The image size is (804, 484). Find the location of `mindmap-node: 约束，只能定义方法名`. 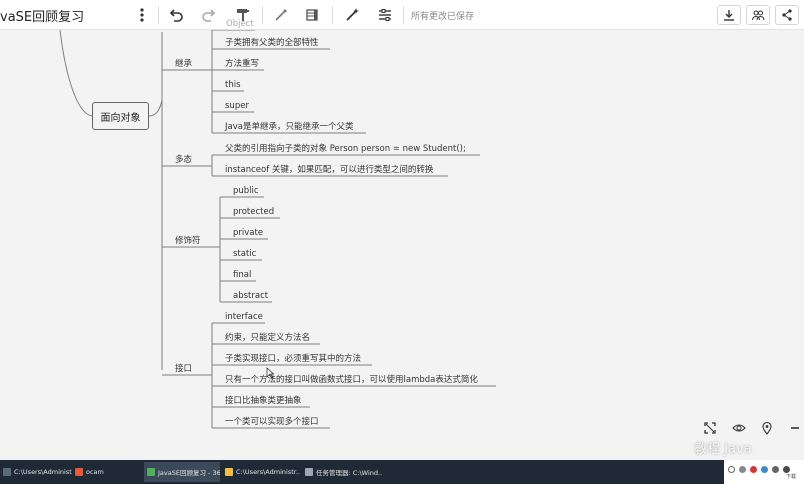

mindmap-node: 约束，只能定义方法名 is located at coordinates (267, 338).